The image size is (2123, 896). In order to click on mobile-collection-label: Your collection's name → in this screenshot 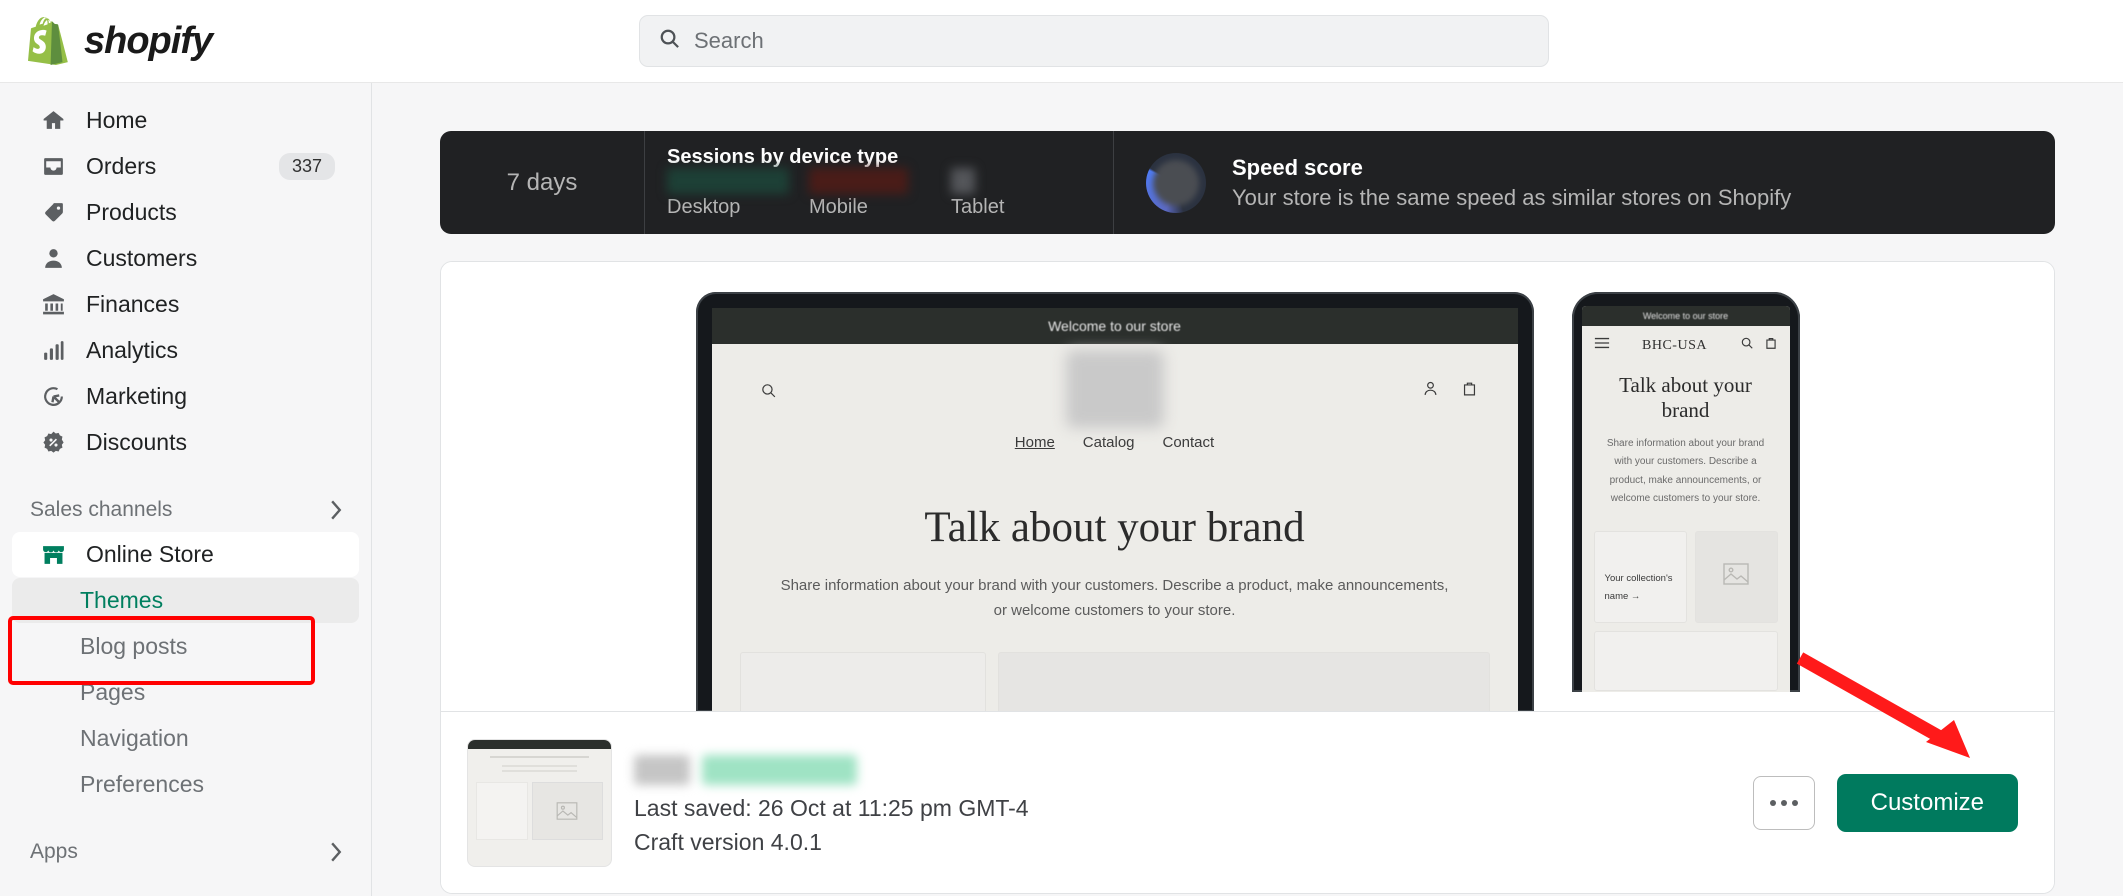, I will do `click(1638, 587)`.